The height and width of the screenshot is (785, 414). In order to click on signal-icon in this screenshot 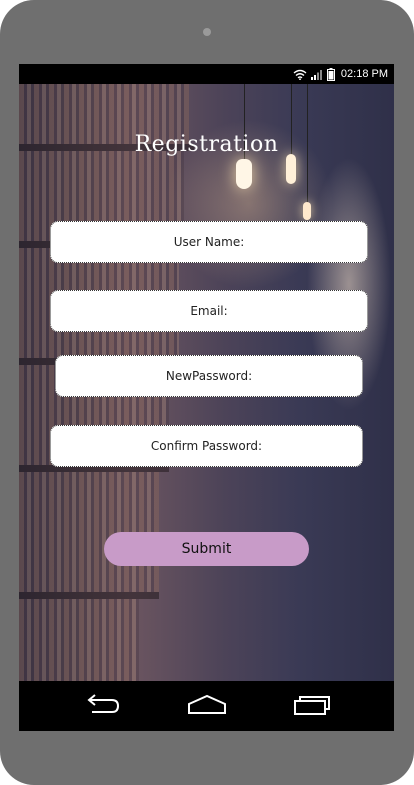, I will do `click(316, 74)`.